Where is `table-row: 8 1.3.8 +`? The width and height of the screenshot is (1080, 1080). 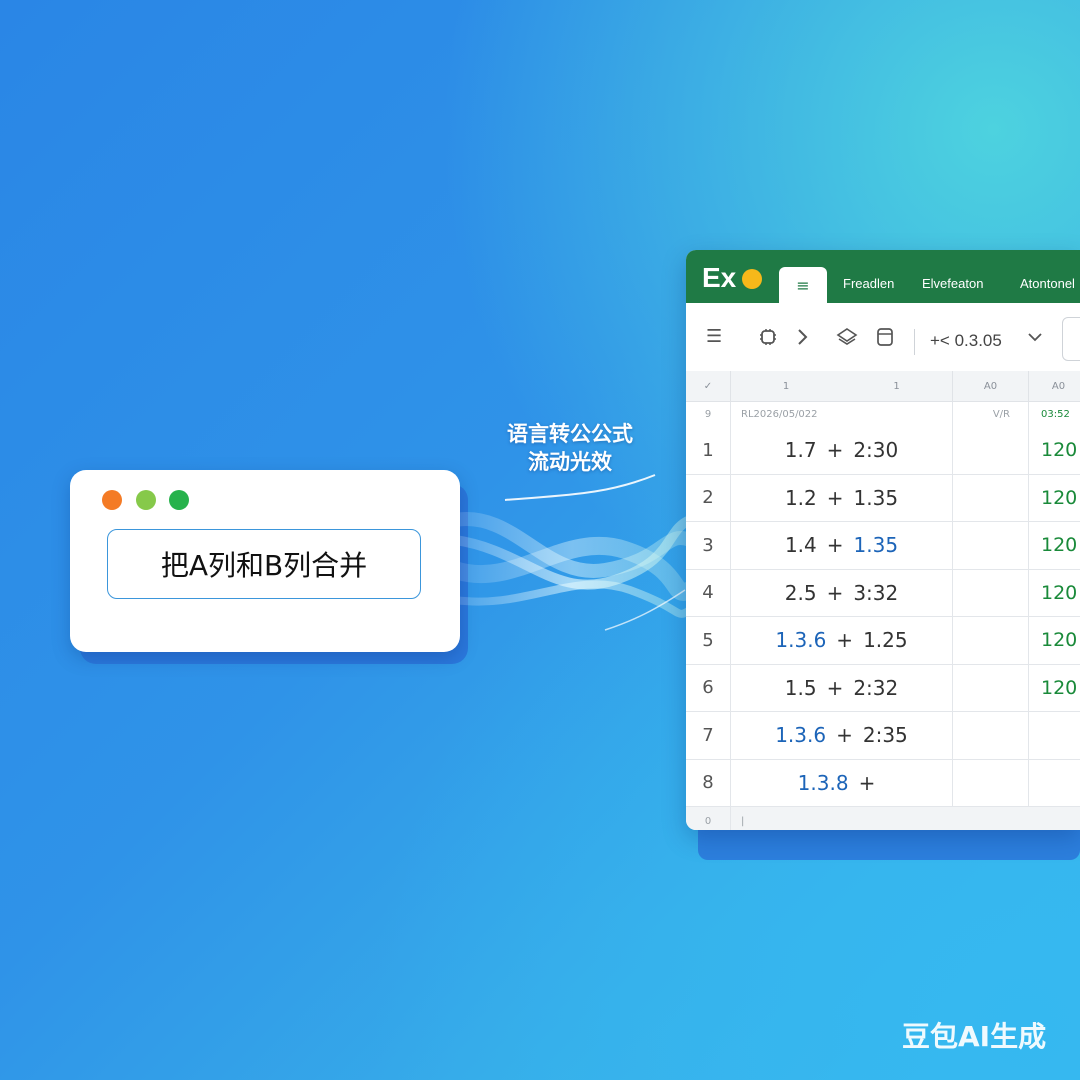 table-row: 8 1.3.8 + is located at coordinates (883, 783).